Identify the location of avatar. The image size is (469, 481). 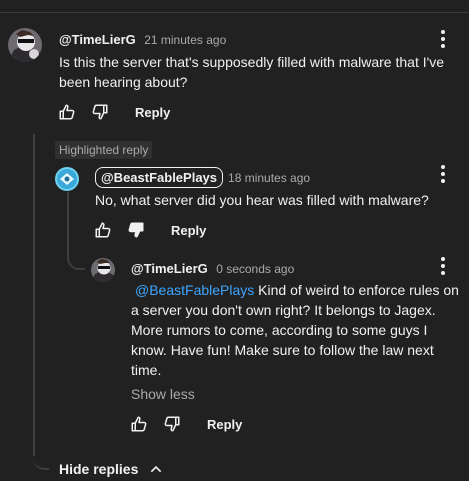
(25, 45).